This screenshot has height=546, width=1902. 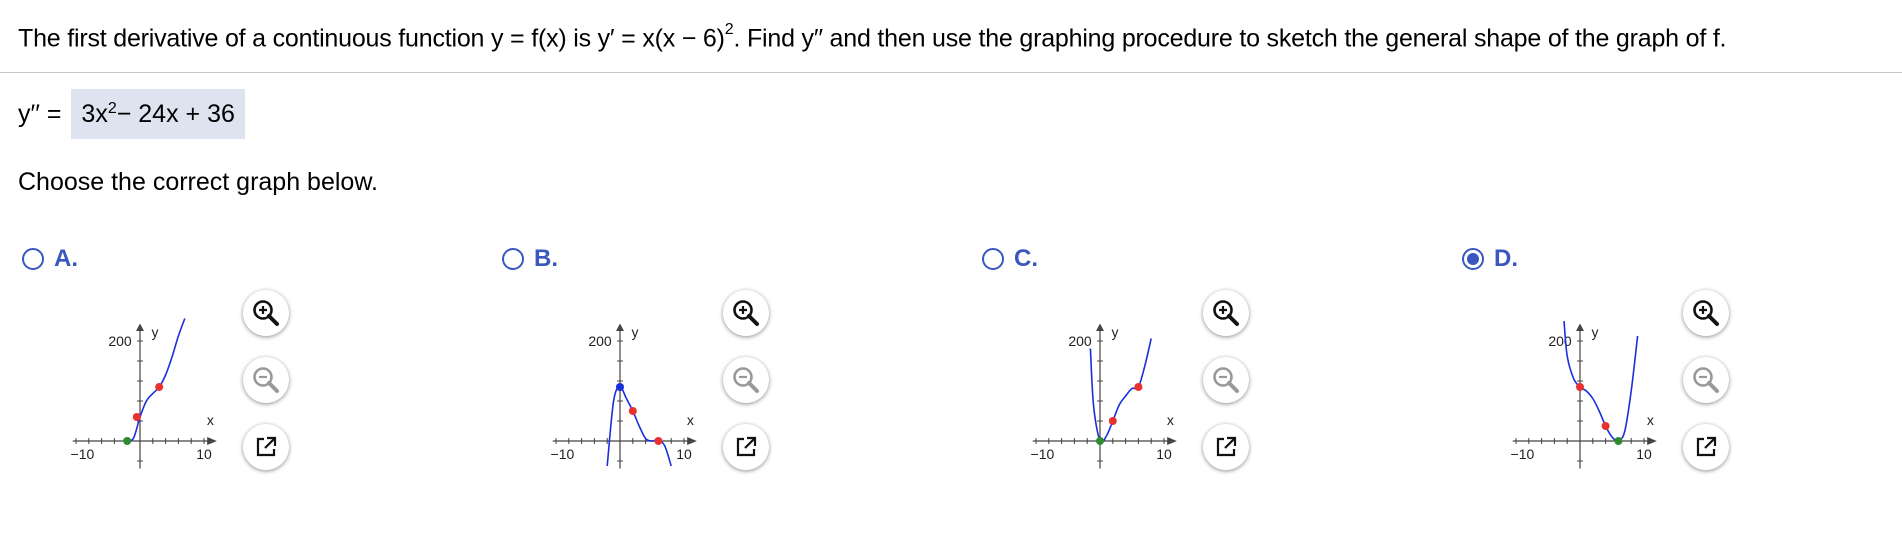 I want to click on option-a: A. −10 10 200 y x, so click(x=258, y=358).